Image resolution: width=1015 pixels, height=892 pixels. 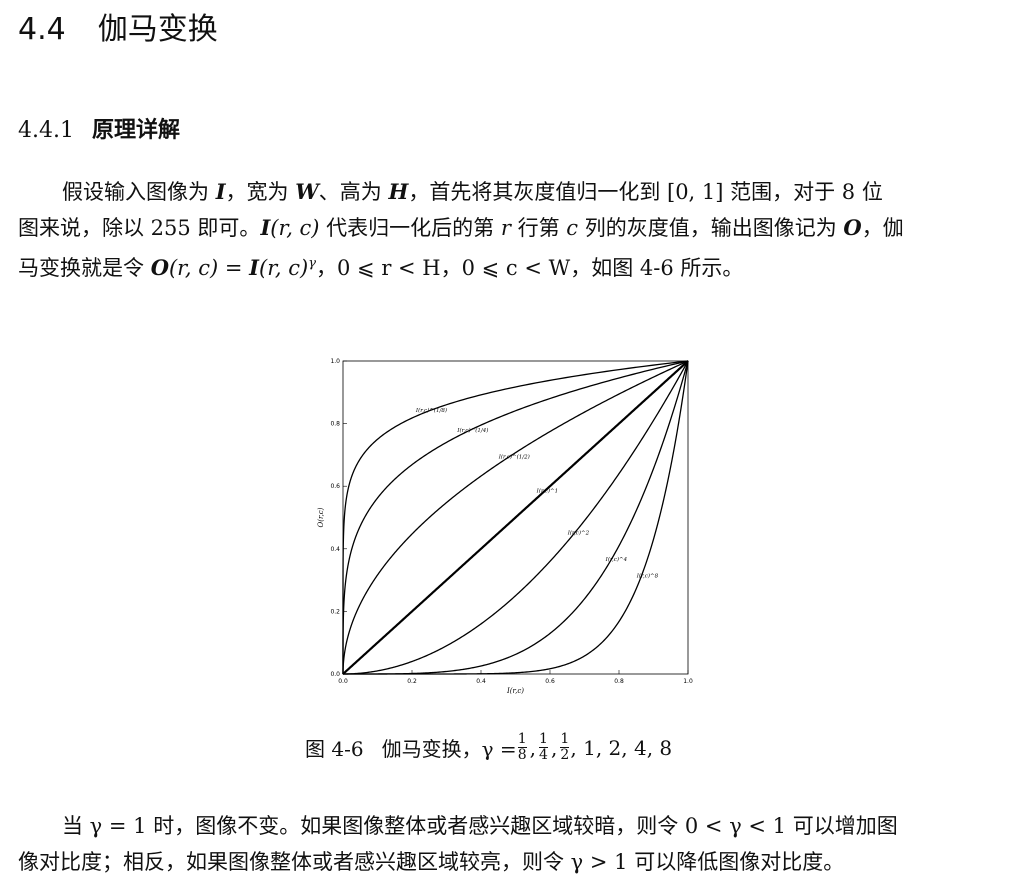 I want to click on x-tick-label: 1.0, so click(x=688, y=681).